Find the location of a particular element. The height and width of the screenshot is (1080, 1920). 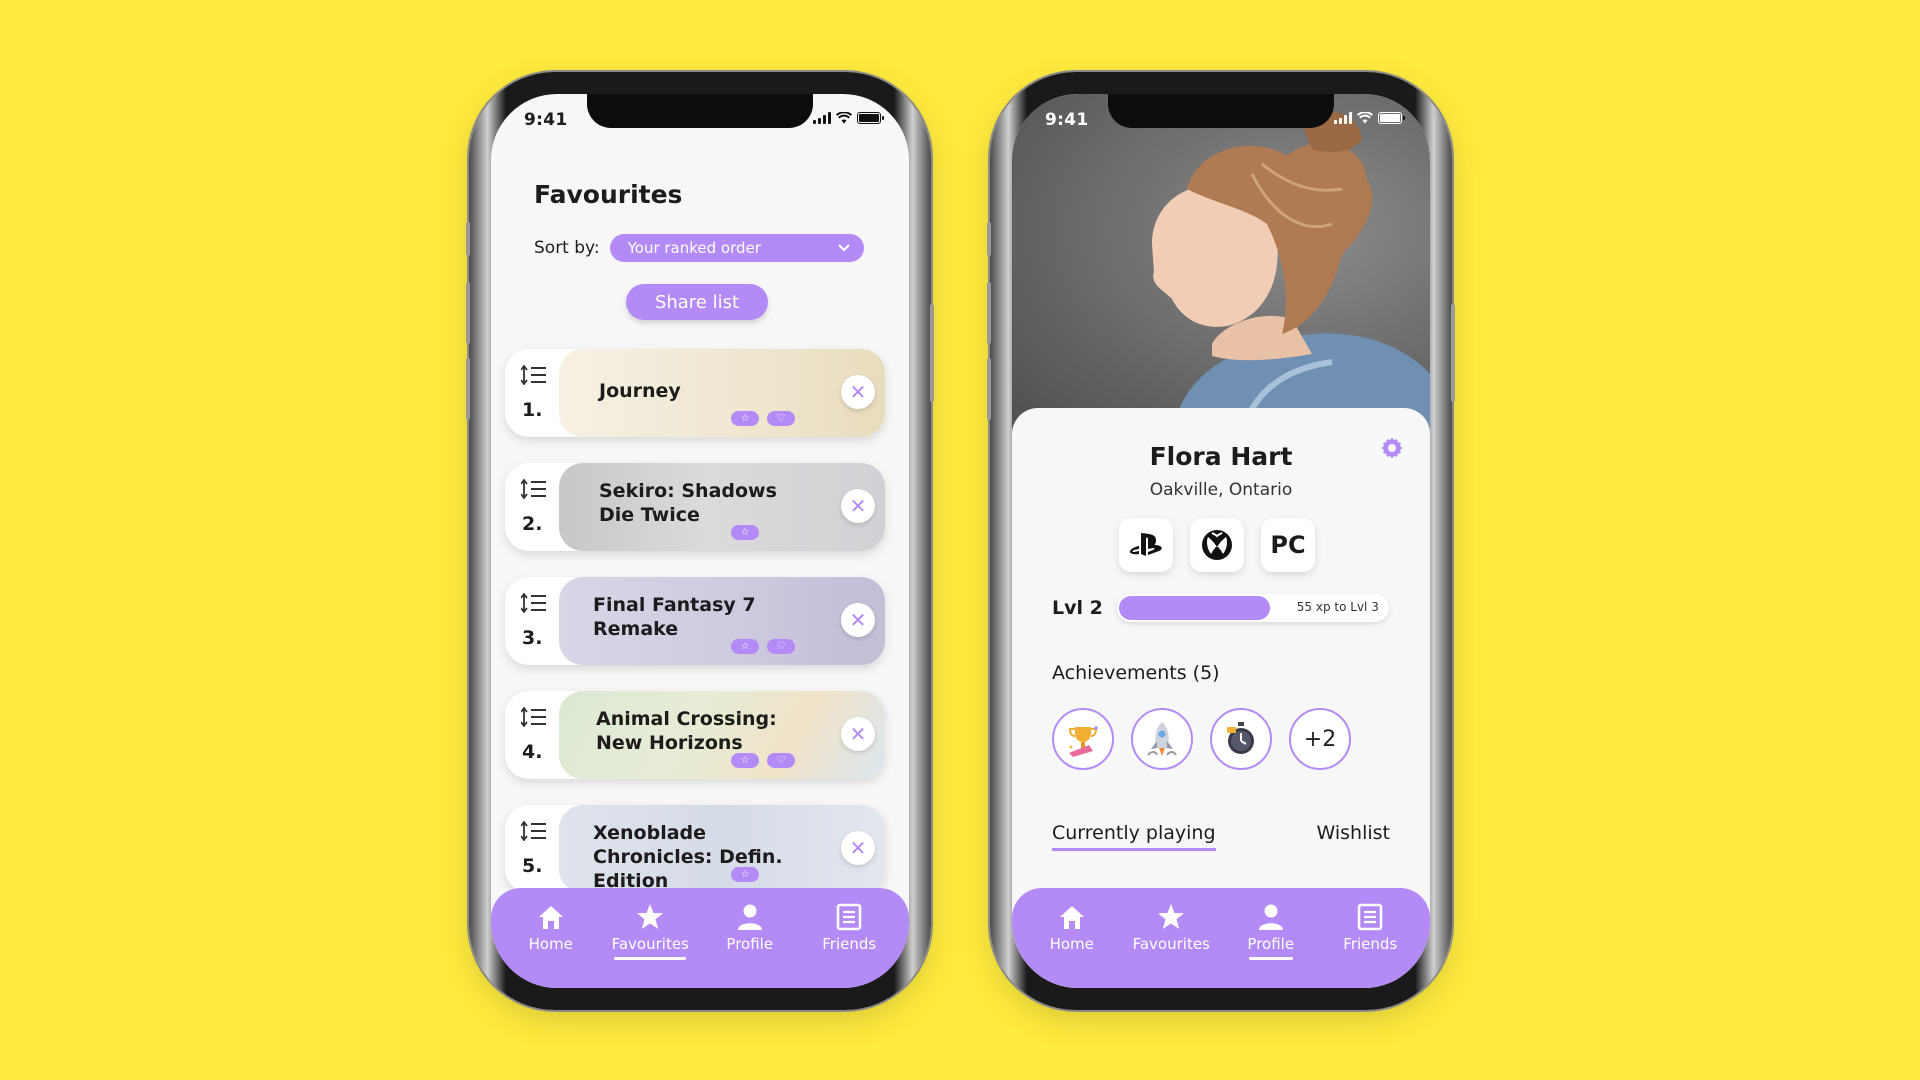

platform-list: PC is located at coordinates (1217, 545).